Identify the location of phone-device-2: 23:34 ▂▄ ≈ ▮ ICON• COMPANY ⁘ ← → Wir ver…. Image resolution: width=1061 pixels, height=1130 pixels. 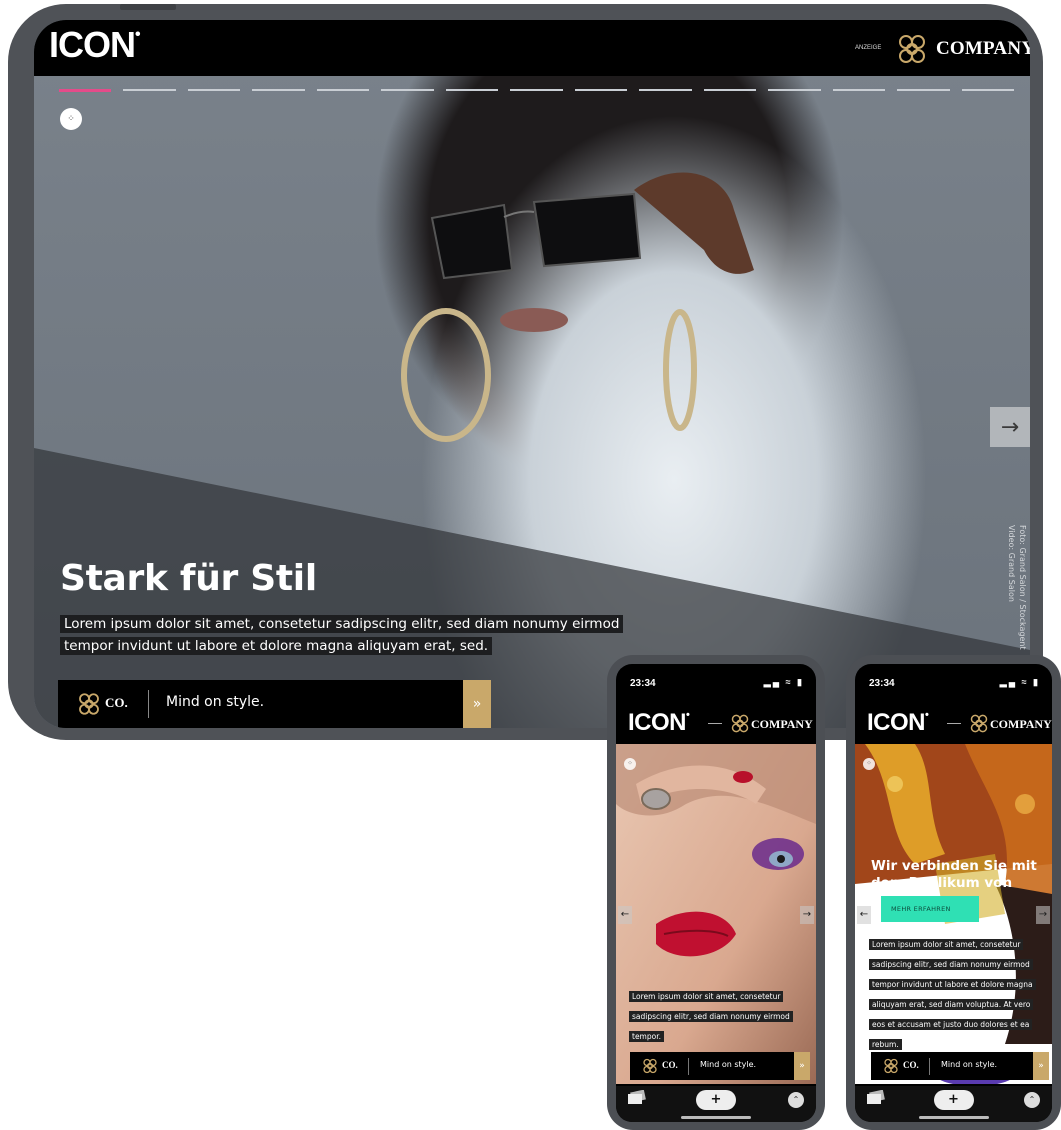
(953, 892).